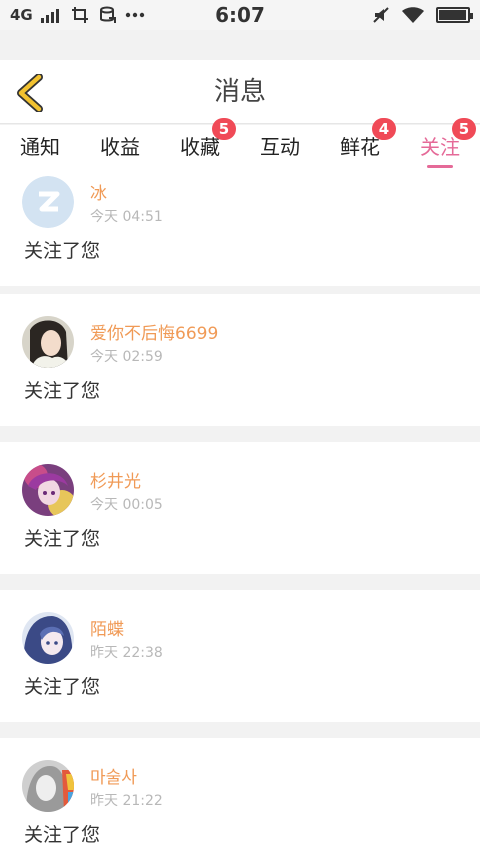 The width and height of the screenshot is (480, 854). I want to click on signal-icon, so click(49, 16).